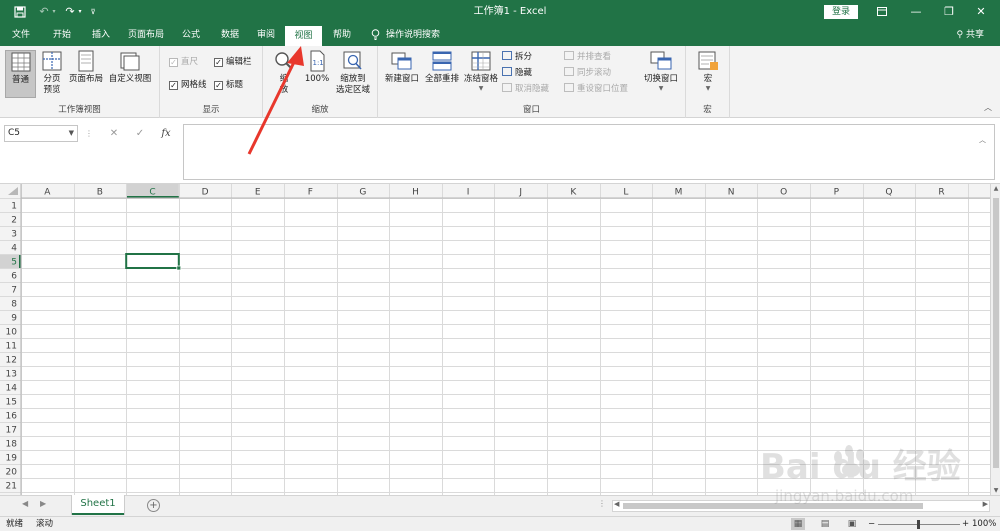 The height and width of the screenshot is (531, 1000). Describe the element at coordinates (798, 524) in the screenshot. I see `normal-view-icon: ▦` at that location.